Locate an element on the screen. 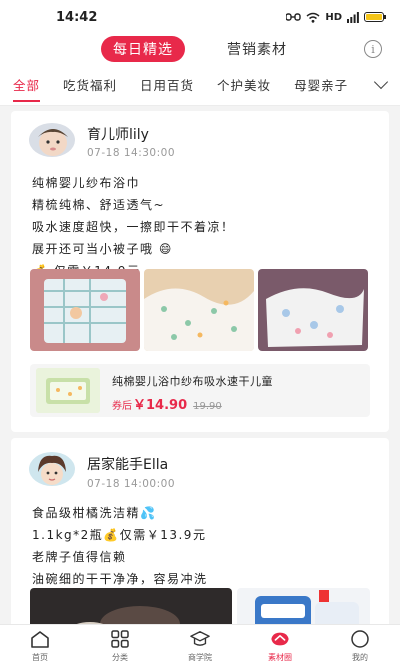 The image size is (400, 666). profile-icon is located at coordinates (360, 639).